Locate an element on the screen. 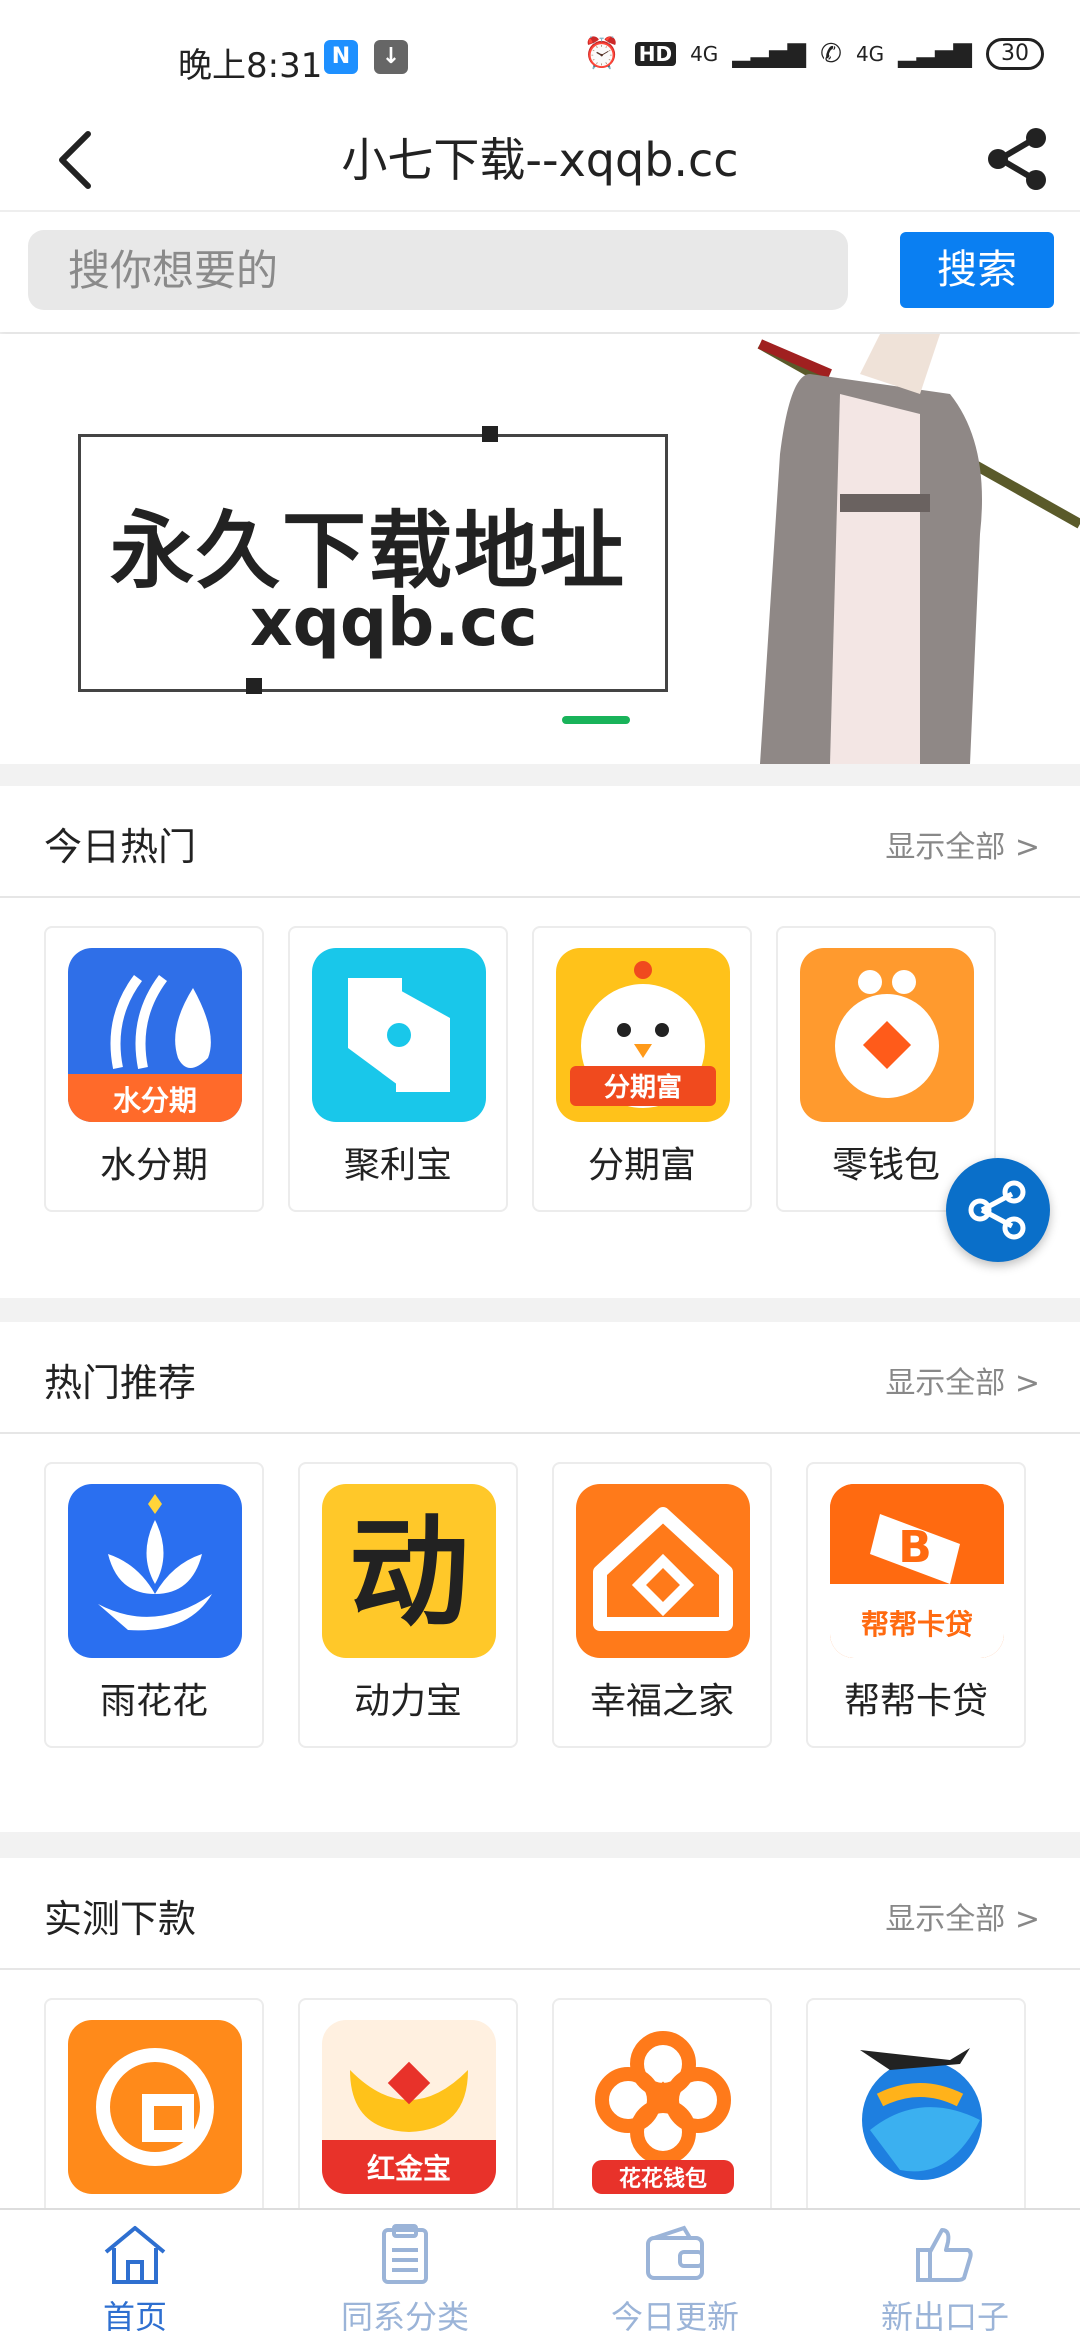 The width and height of the screenshot is (1080, 2342). app-card: B 帮帮卡贷 帮帮卡贷 is located at coordinates (916, 1605).